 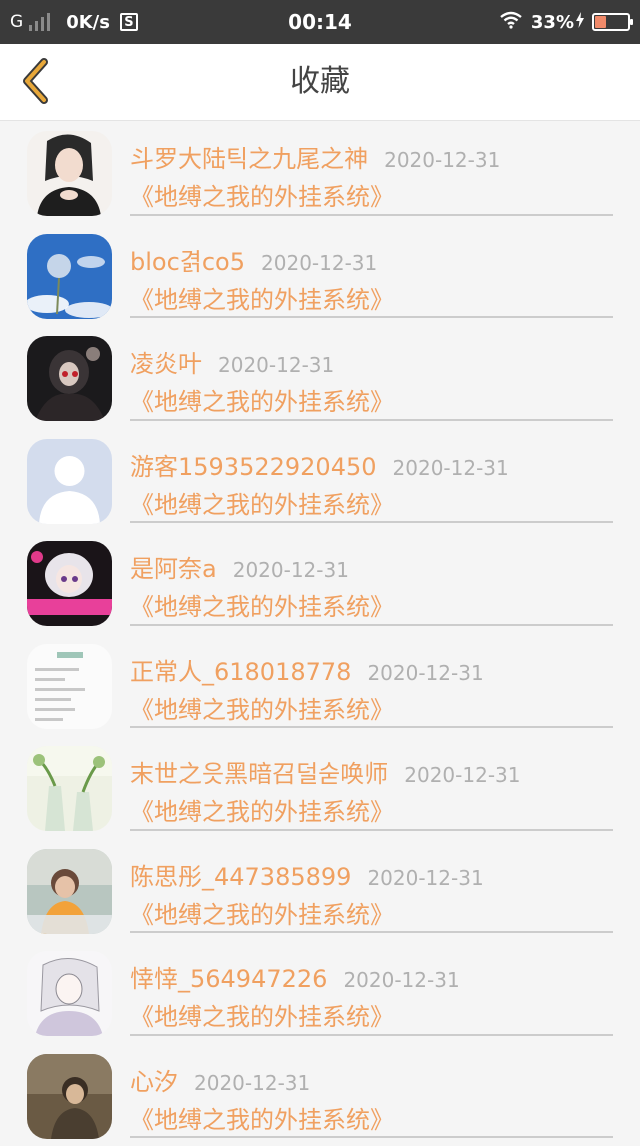 What do you see at coordinates (39, 22) in the screenshot?
I see `signal-bars-icon` at bounding box center [39, 22].